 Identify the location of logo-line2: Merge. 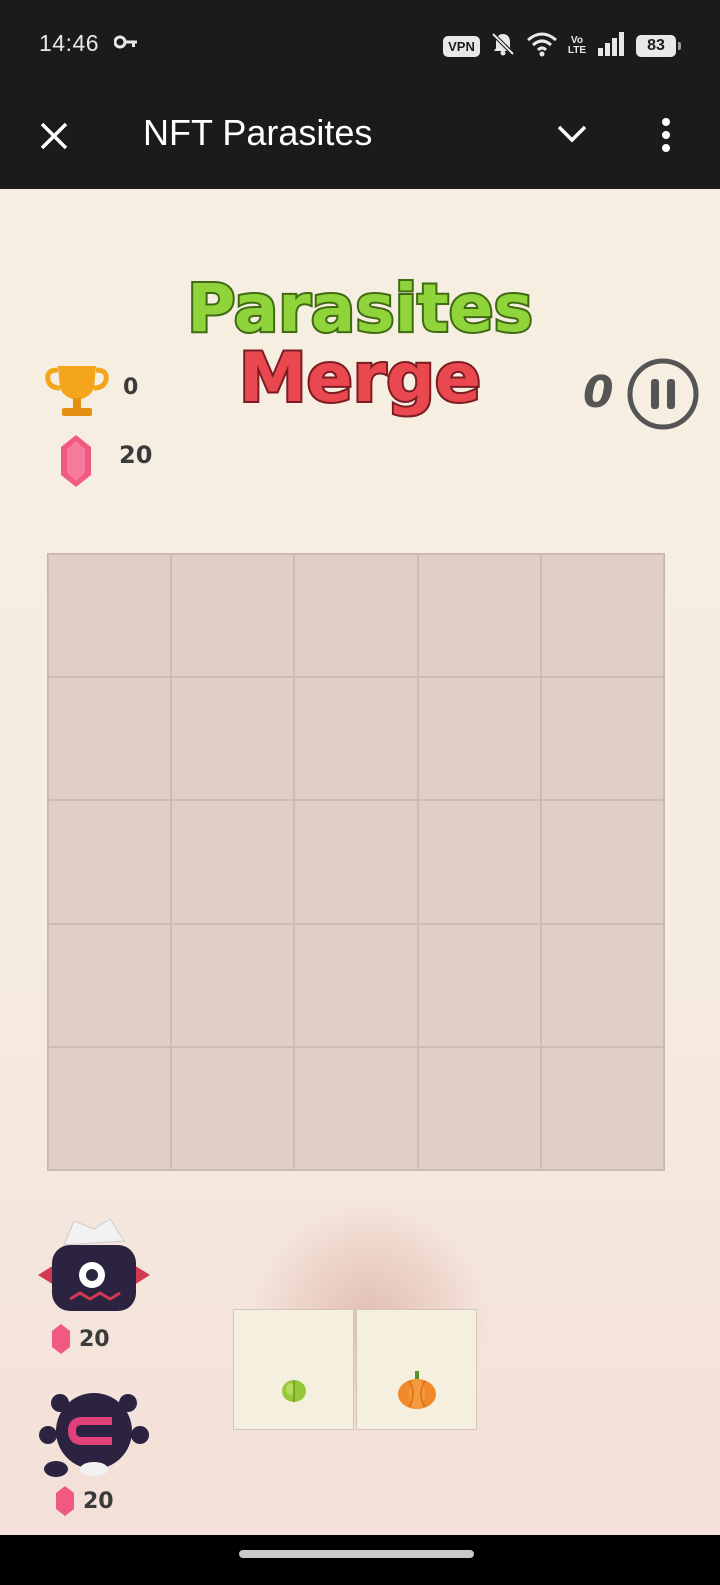
(360, 378).